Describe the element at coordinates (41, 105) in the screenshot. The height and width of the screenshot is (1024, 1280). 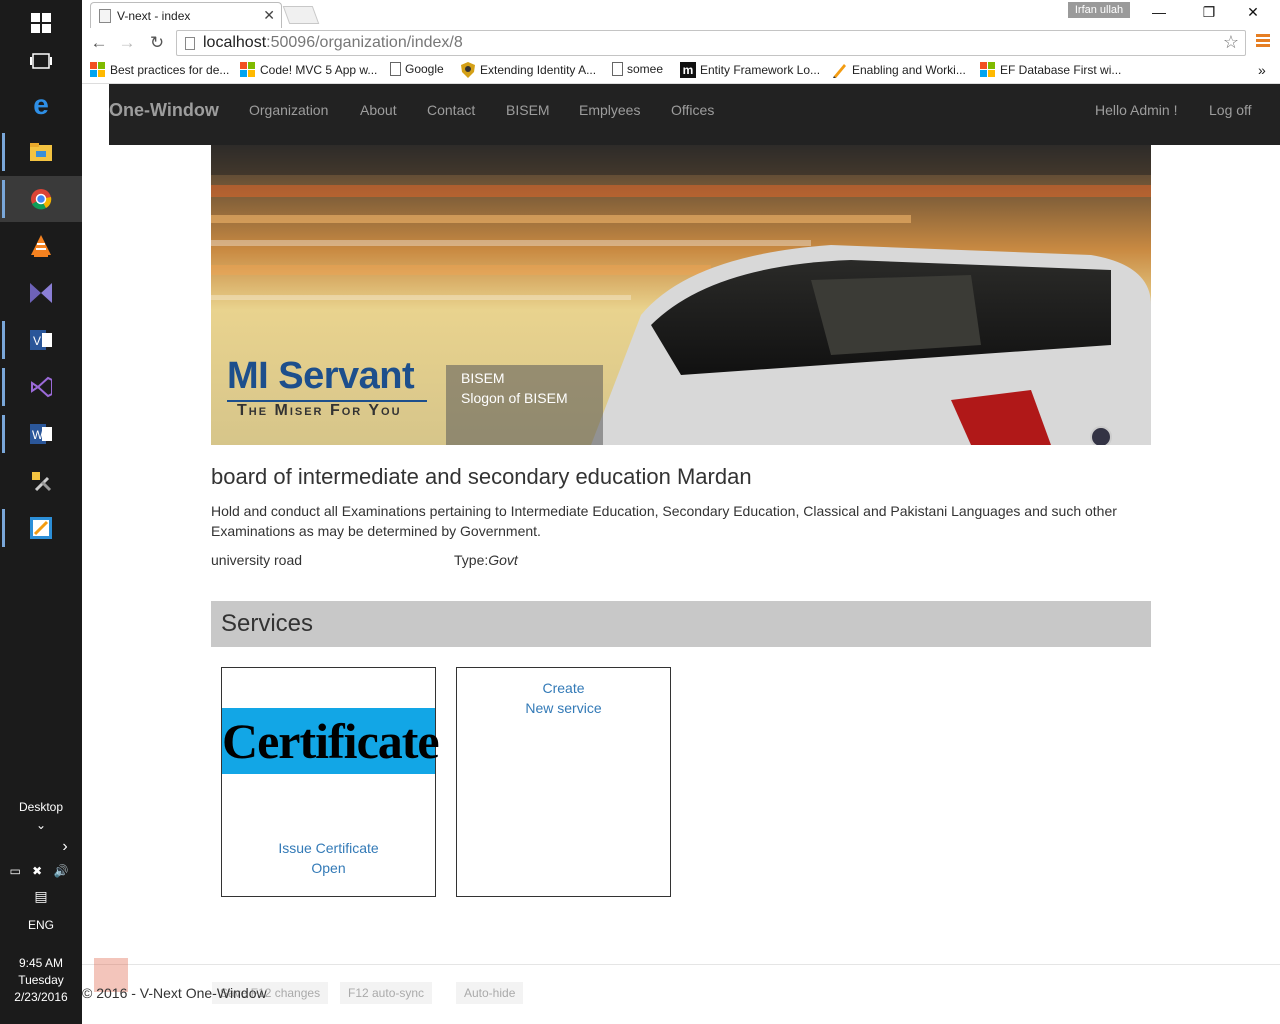
I see `edge-icon: e` at that location.